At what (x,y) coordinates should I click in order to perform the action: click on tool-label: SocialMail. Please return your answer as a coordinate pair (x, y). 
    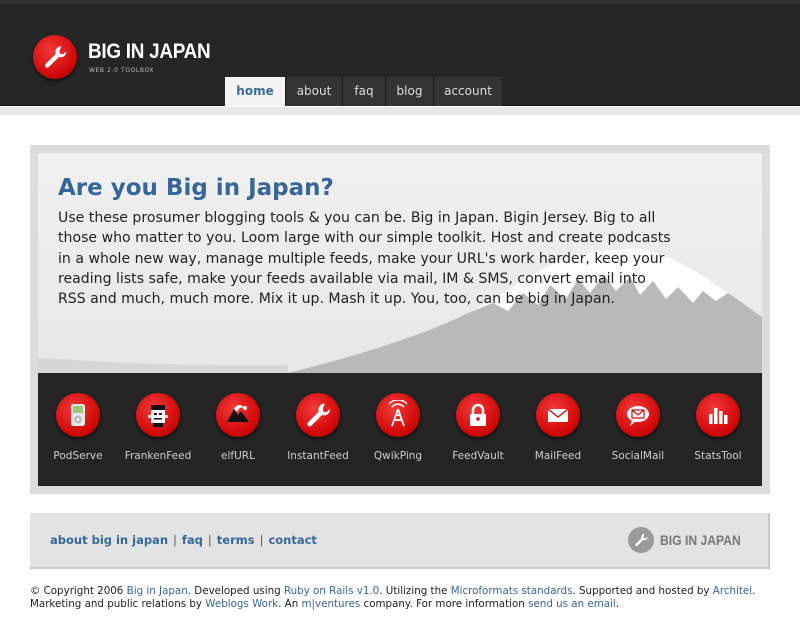
    Looking at the image, I should click on (638, 456).